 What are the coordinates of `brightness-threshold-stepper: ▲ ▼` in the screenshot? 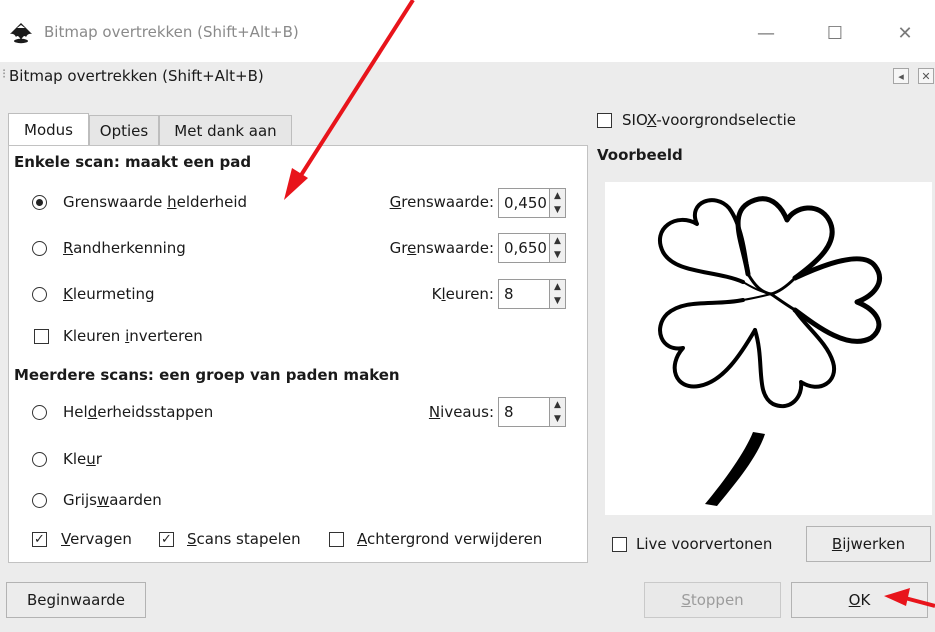 It's located at (558, 203).